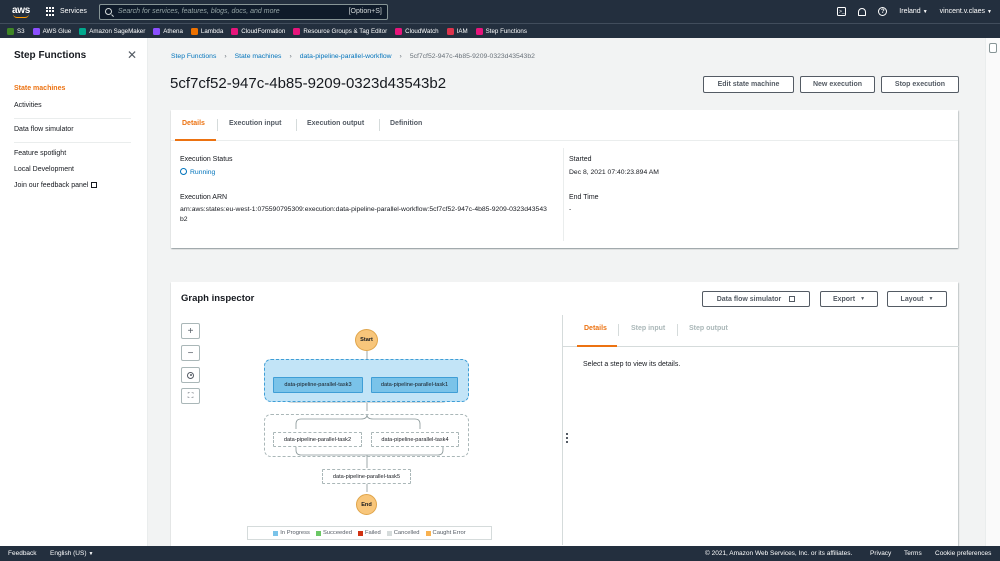 The height and width of the screenshot is (561, 1000). Describe the element at coordinates (183, 171) in the screenshot. I see `running-icon` at that location.